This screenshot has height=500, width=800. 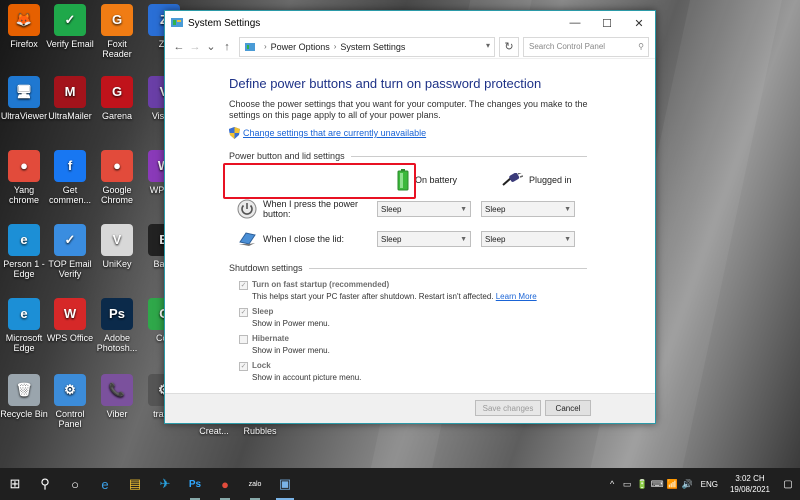 I want to click on forward-button: →, so click(x=195, y=47).